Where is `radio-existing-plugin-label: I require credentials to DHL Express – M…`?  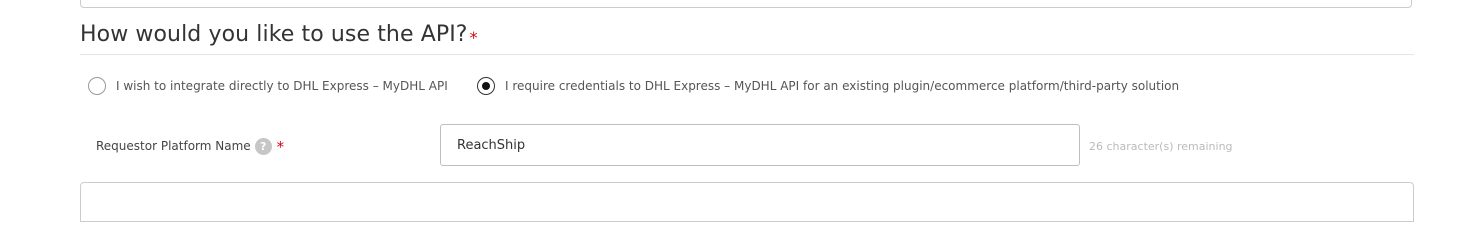 radio-existing-plugin-label: I require credentials to DHL Express – M… is located at coordinates (842, 86).